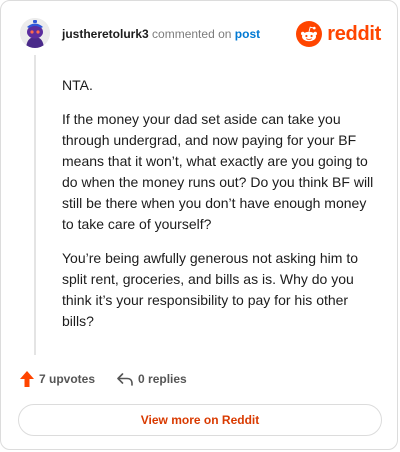 The width and height of the screenshot is (400, 452). I want to click on snoo-avatar-icon, so click(35, 33).